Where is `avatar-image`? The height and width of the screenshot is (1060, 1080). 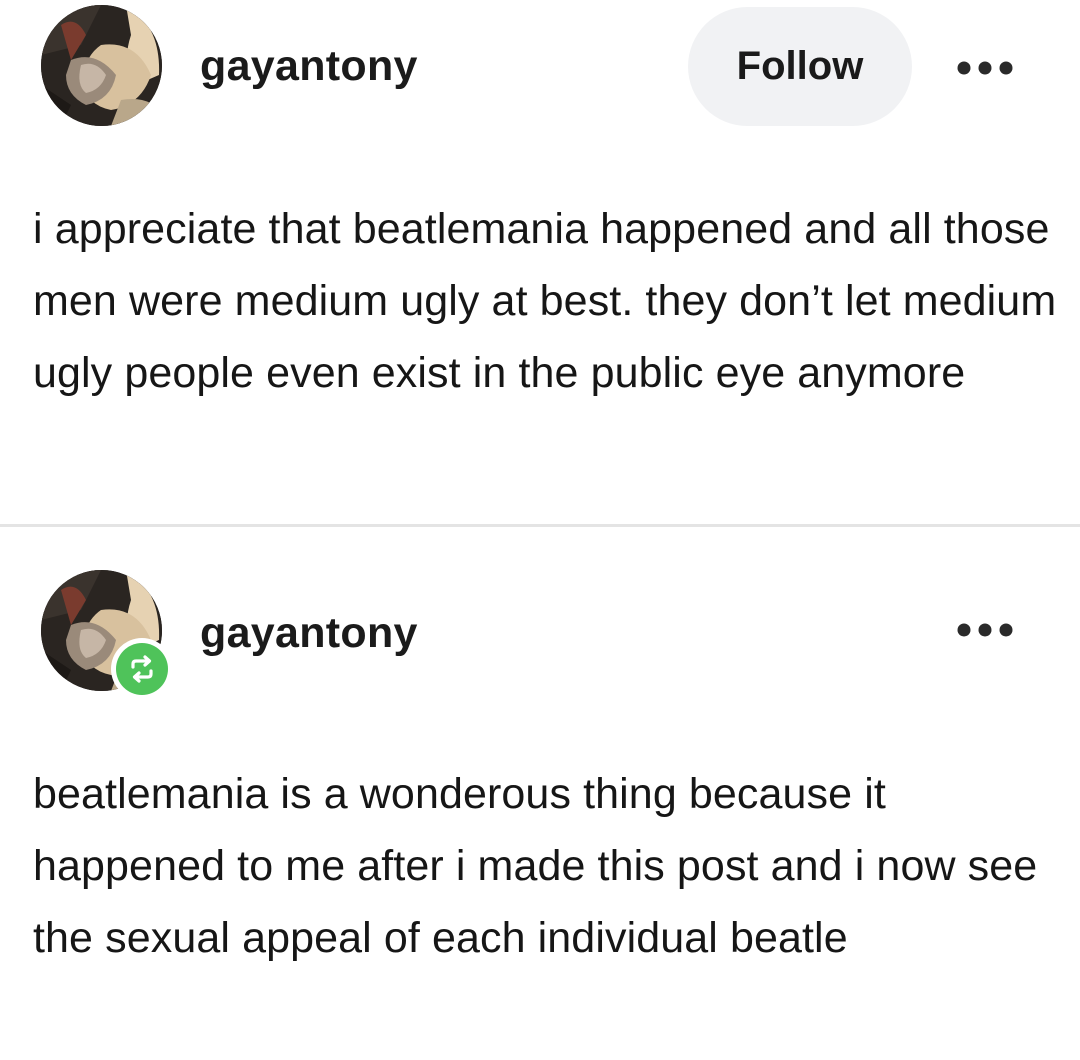 avatar-image is located at coordinates (101, 65).